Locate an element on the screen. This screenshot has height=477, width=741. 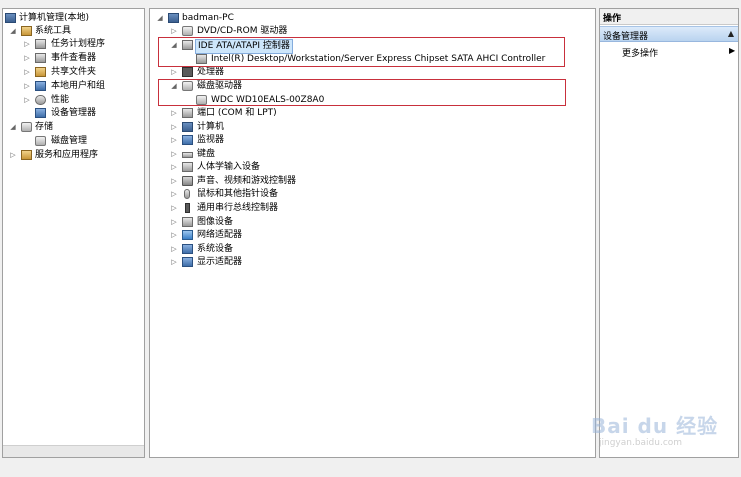
tree-item-label: 任务计划程序 is located at coordinates (78, 44).